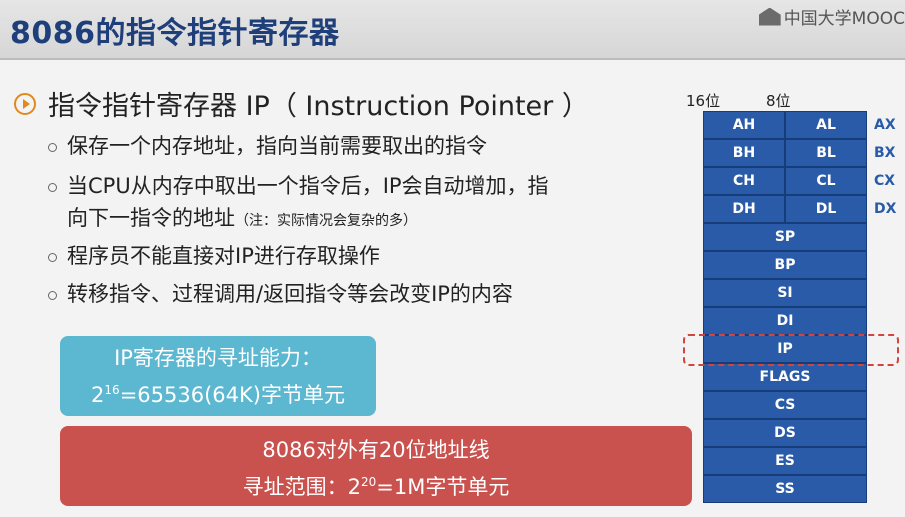  I want to click on main-heading: 指令指针寄存器 IP（ Instruction Pointer ）, so click(301, 103).